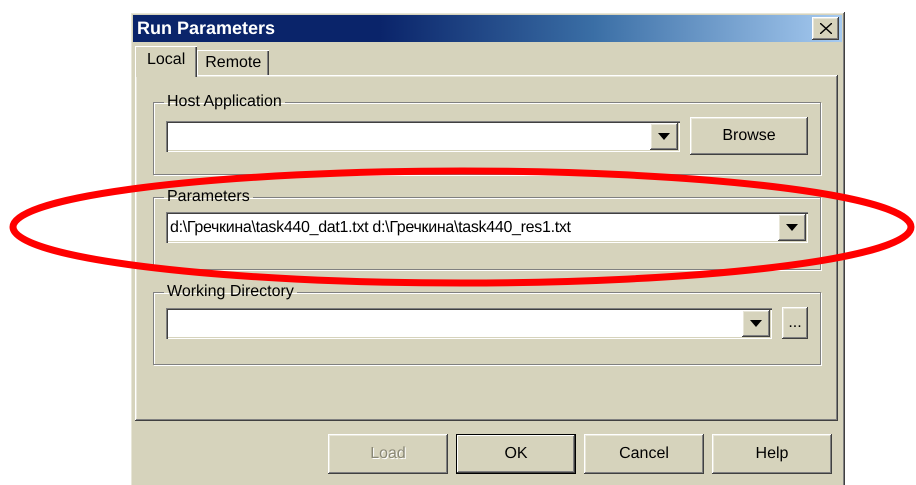 This screenshot has height=485, width=916. What do you see at coordinates (208, 197) in the screenshot?
I see `group-label: Parameters` at bounding box center [208, 197].